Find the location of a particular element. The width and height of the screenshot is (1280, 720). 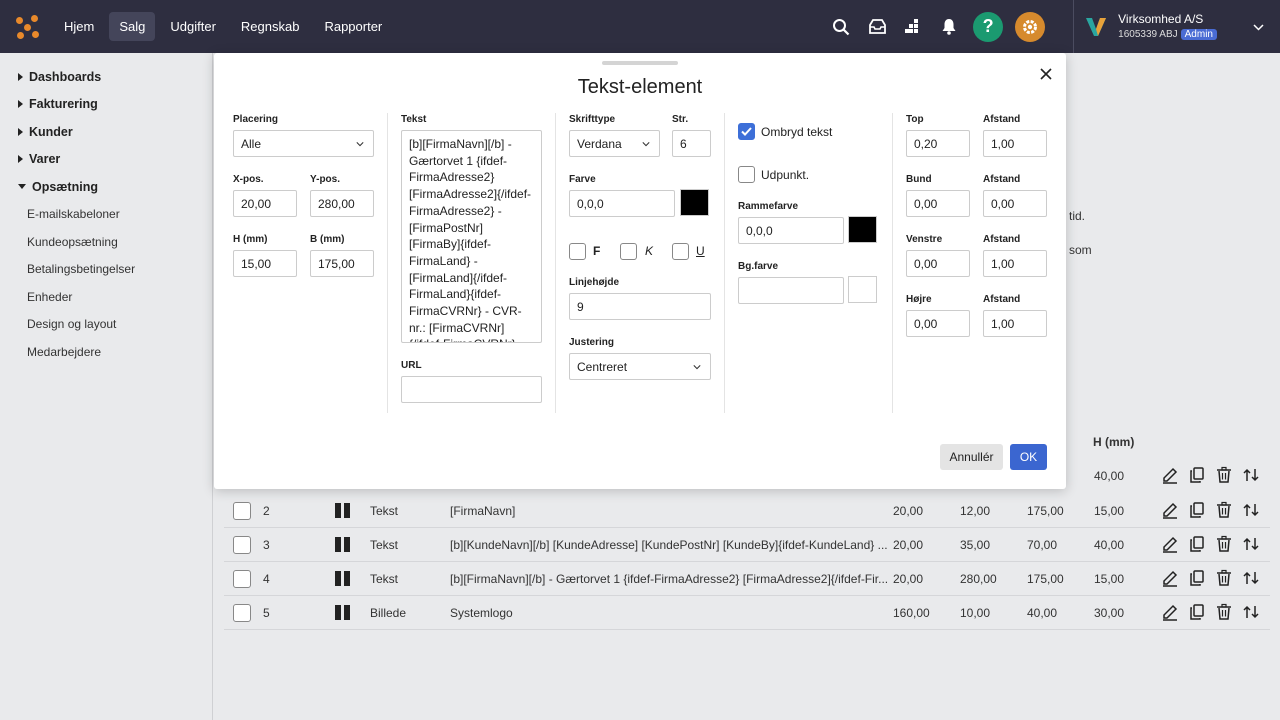

farve-input: 0,0,0 is located at coordinates (622, 203).